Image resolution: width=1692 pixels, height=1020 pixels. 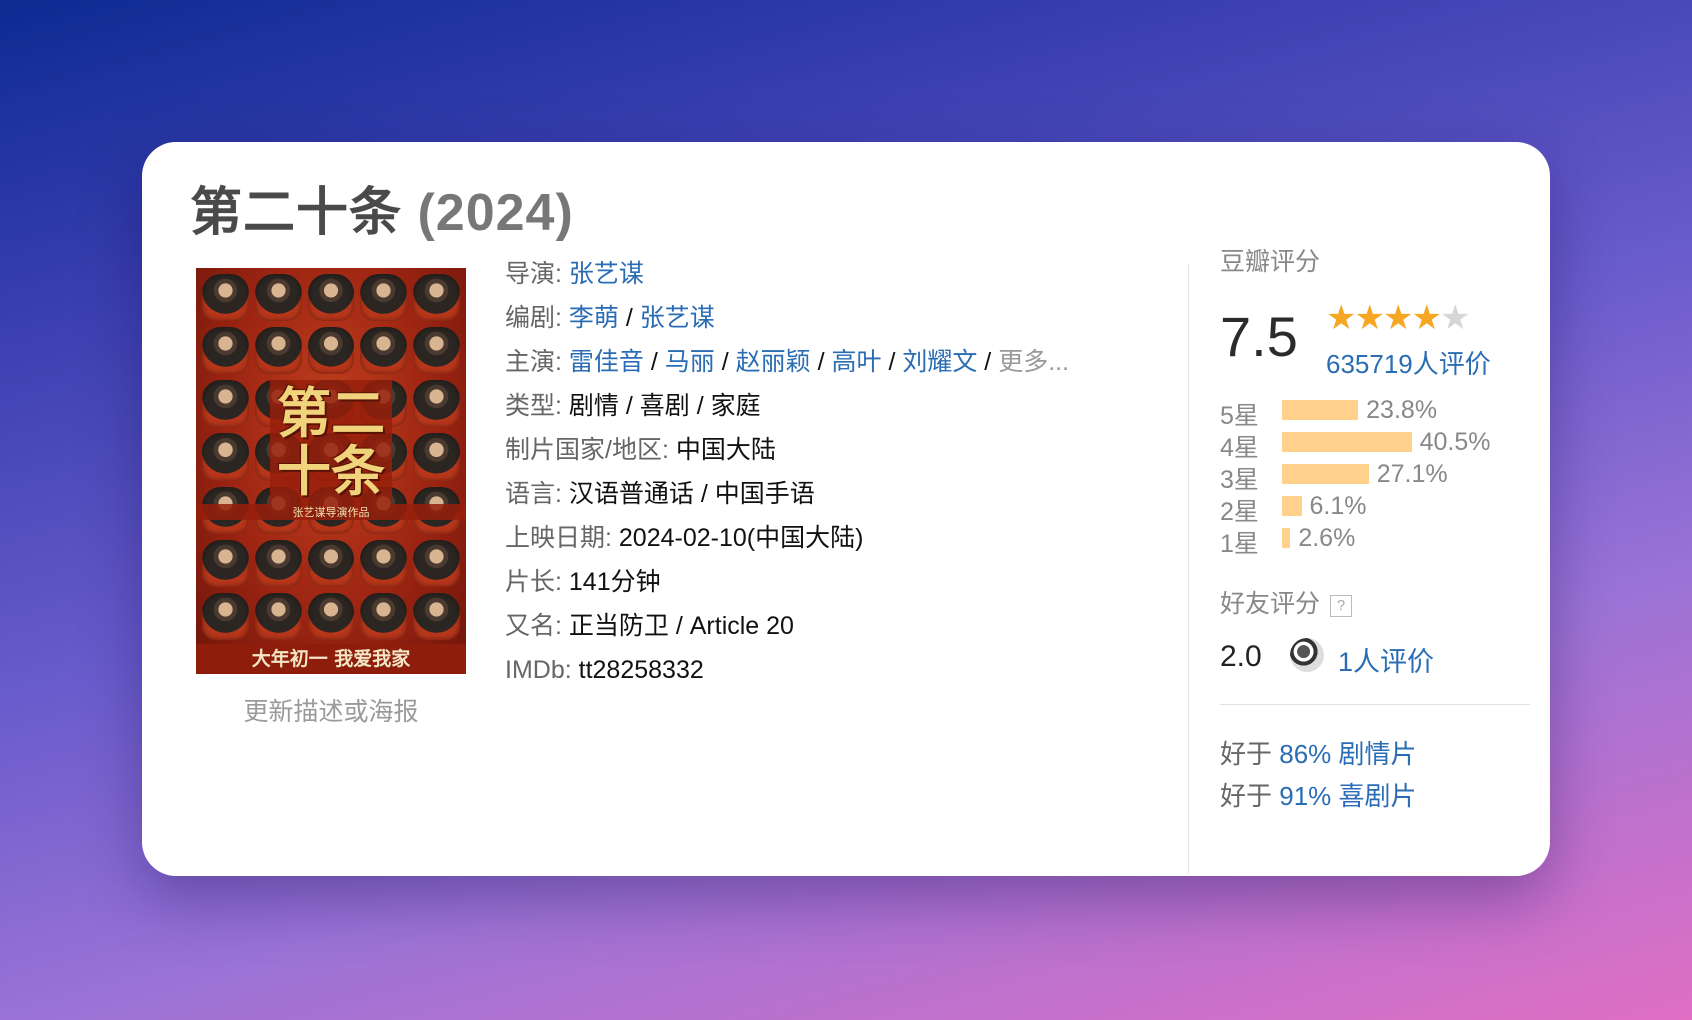 What do you see at coordinates (1380, 541) in the screenshot?
I see `rating-dist-row: 1星 2.6%` at bounding box center [1380, 541].